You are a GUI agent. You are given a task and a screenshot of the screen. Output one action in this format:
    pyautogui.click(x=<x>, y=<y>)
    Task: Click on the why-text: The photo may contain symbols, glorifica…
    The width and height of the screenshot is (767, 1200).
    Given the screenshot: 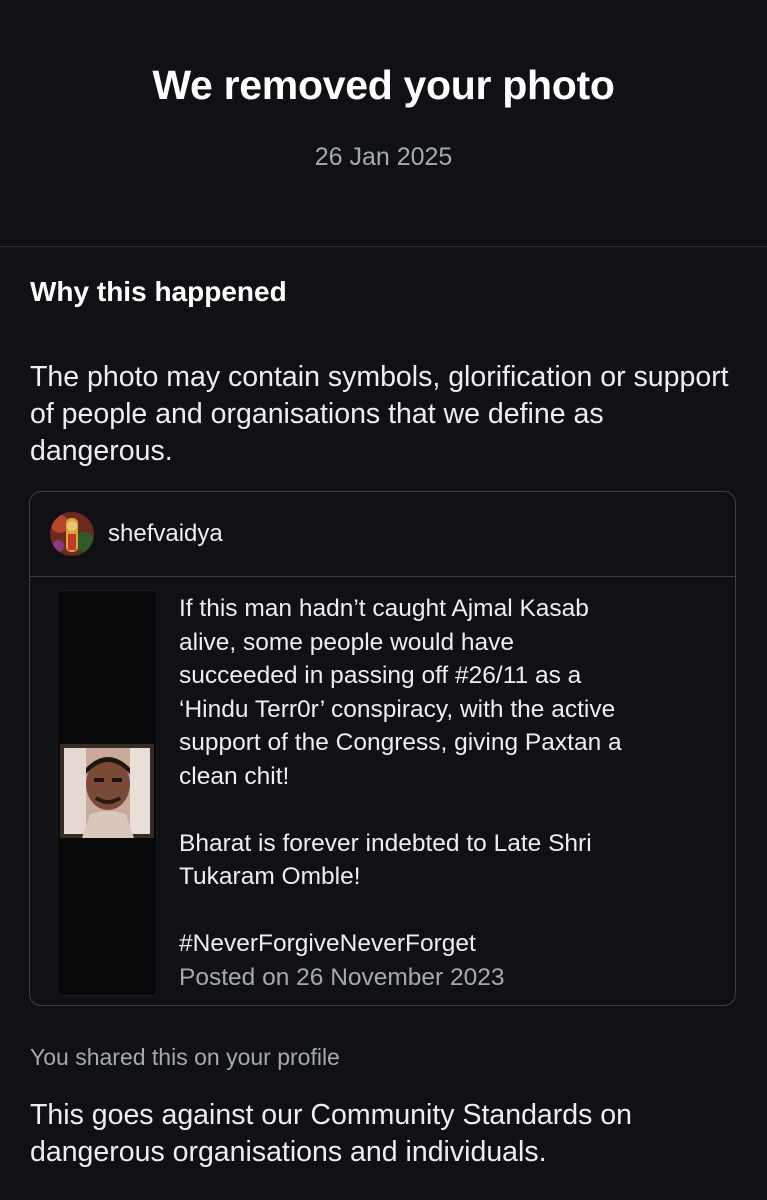 What is the action you would take?
    pyautogui.click(x=379, y=414)
    